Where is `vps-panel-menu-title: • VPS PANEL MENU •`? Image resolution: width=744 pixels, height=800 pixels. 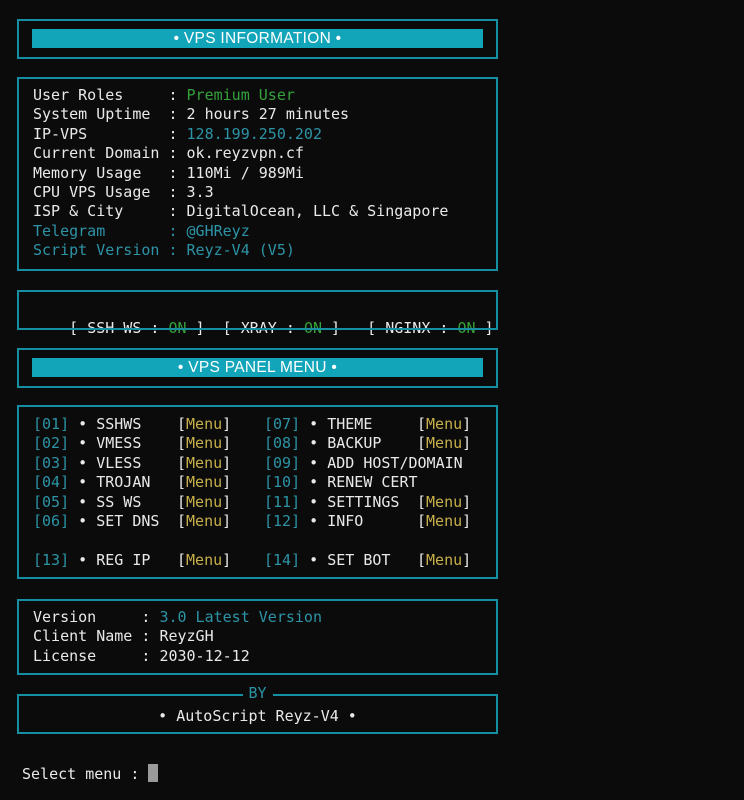 vps-panel-menu-title: • VPS PANEL MENU • is located at coordinates (257, 367).